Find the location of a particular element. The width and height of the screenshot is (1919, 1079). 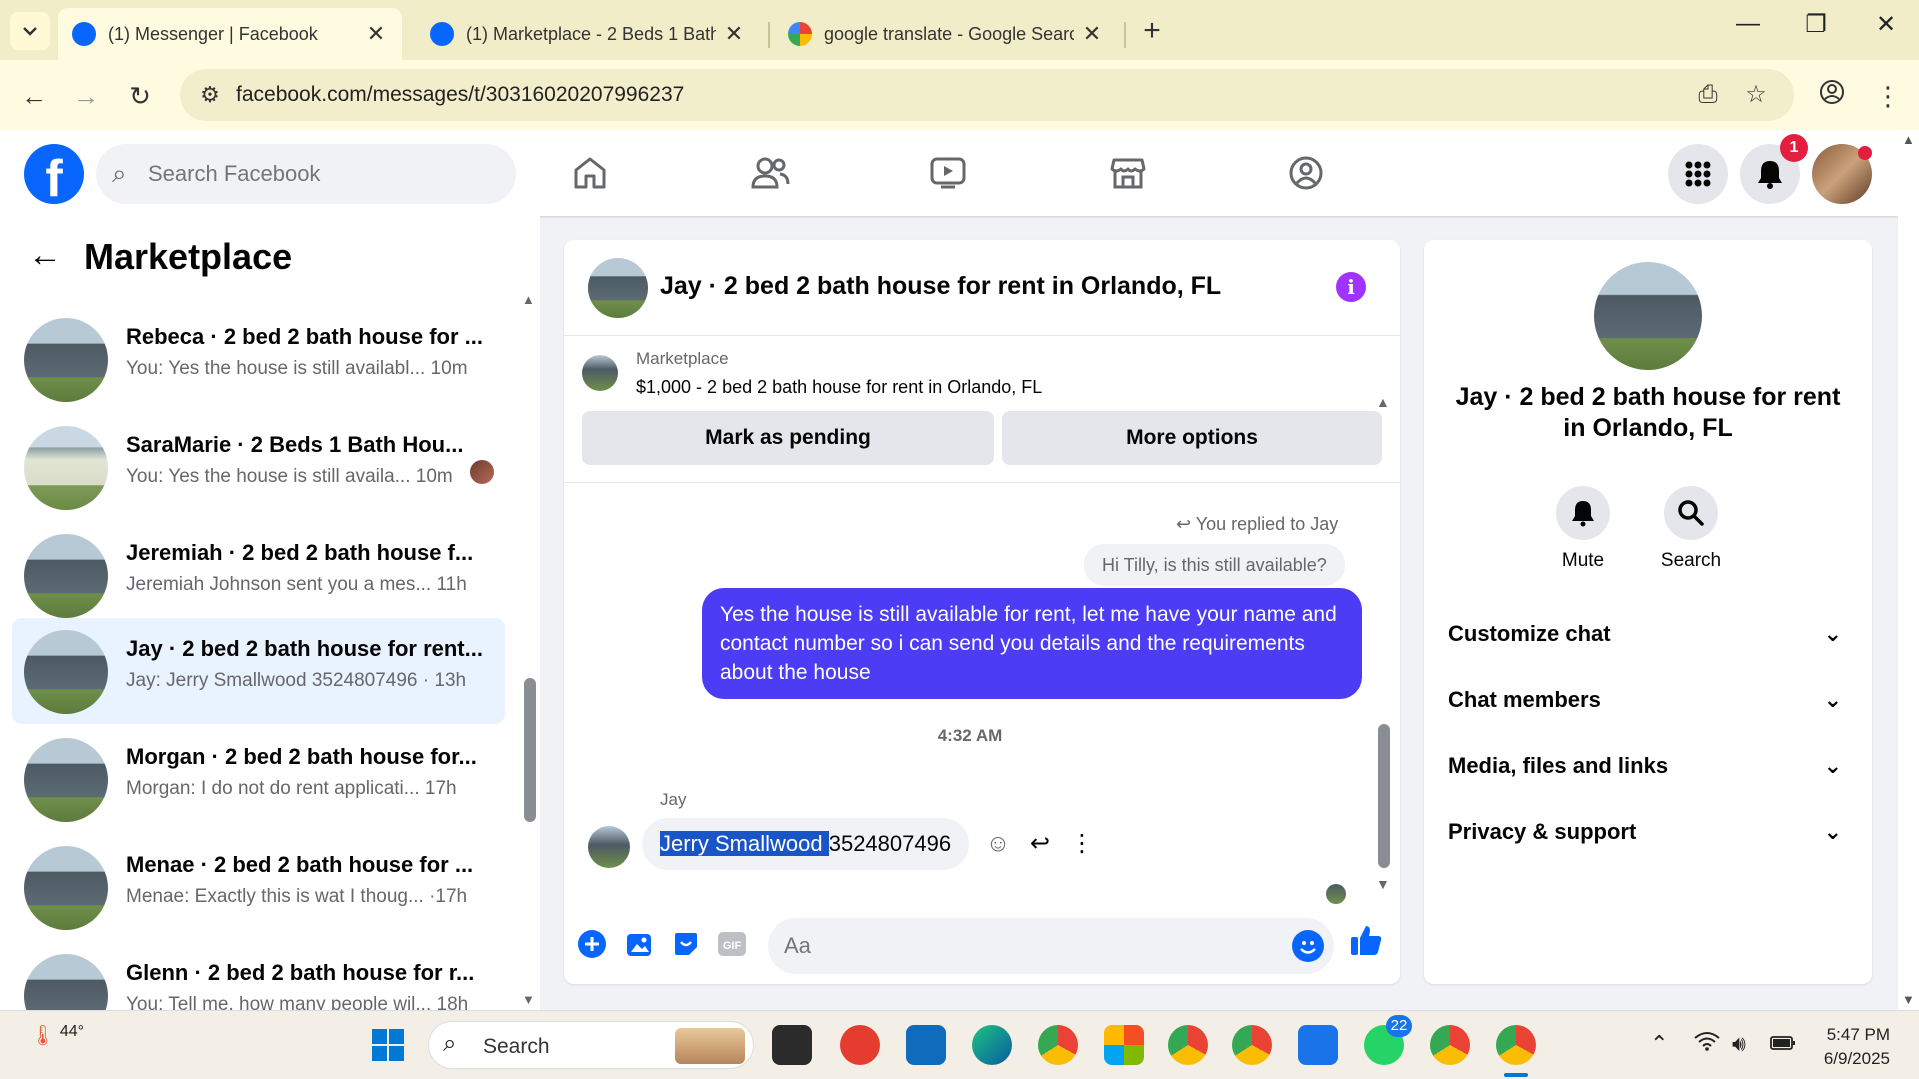

taskbar-search: ⌕ Search is located at coordinates (591, 1045).